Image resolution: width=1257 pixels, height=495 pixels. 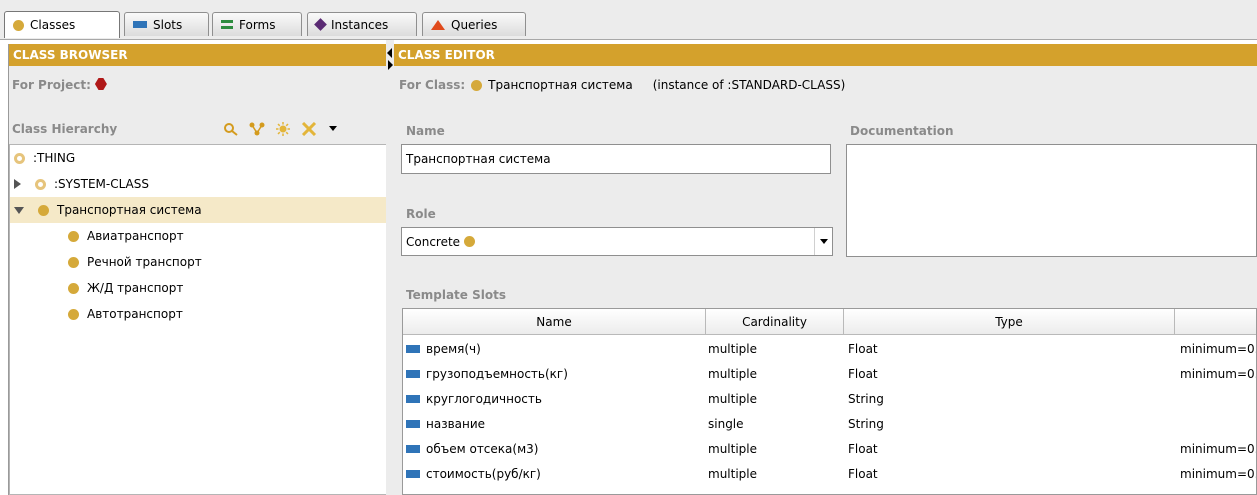 I want to click on add-subclass-icon, so click(x=257, y=129).